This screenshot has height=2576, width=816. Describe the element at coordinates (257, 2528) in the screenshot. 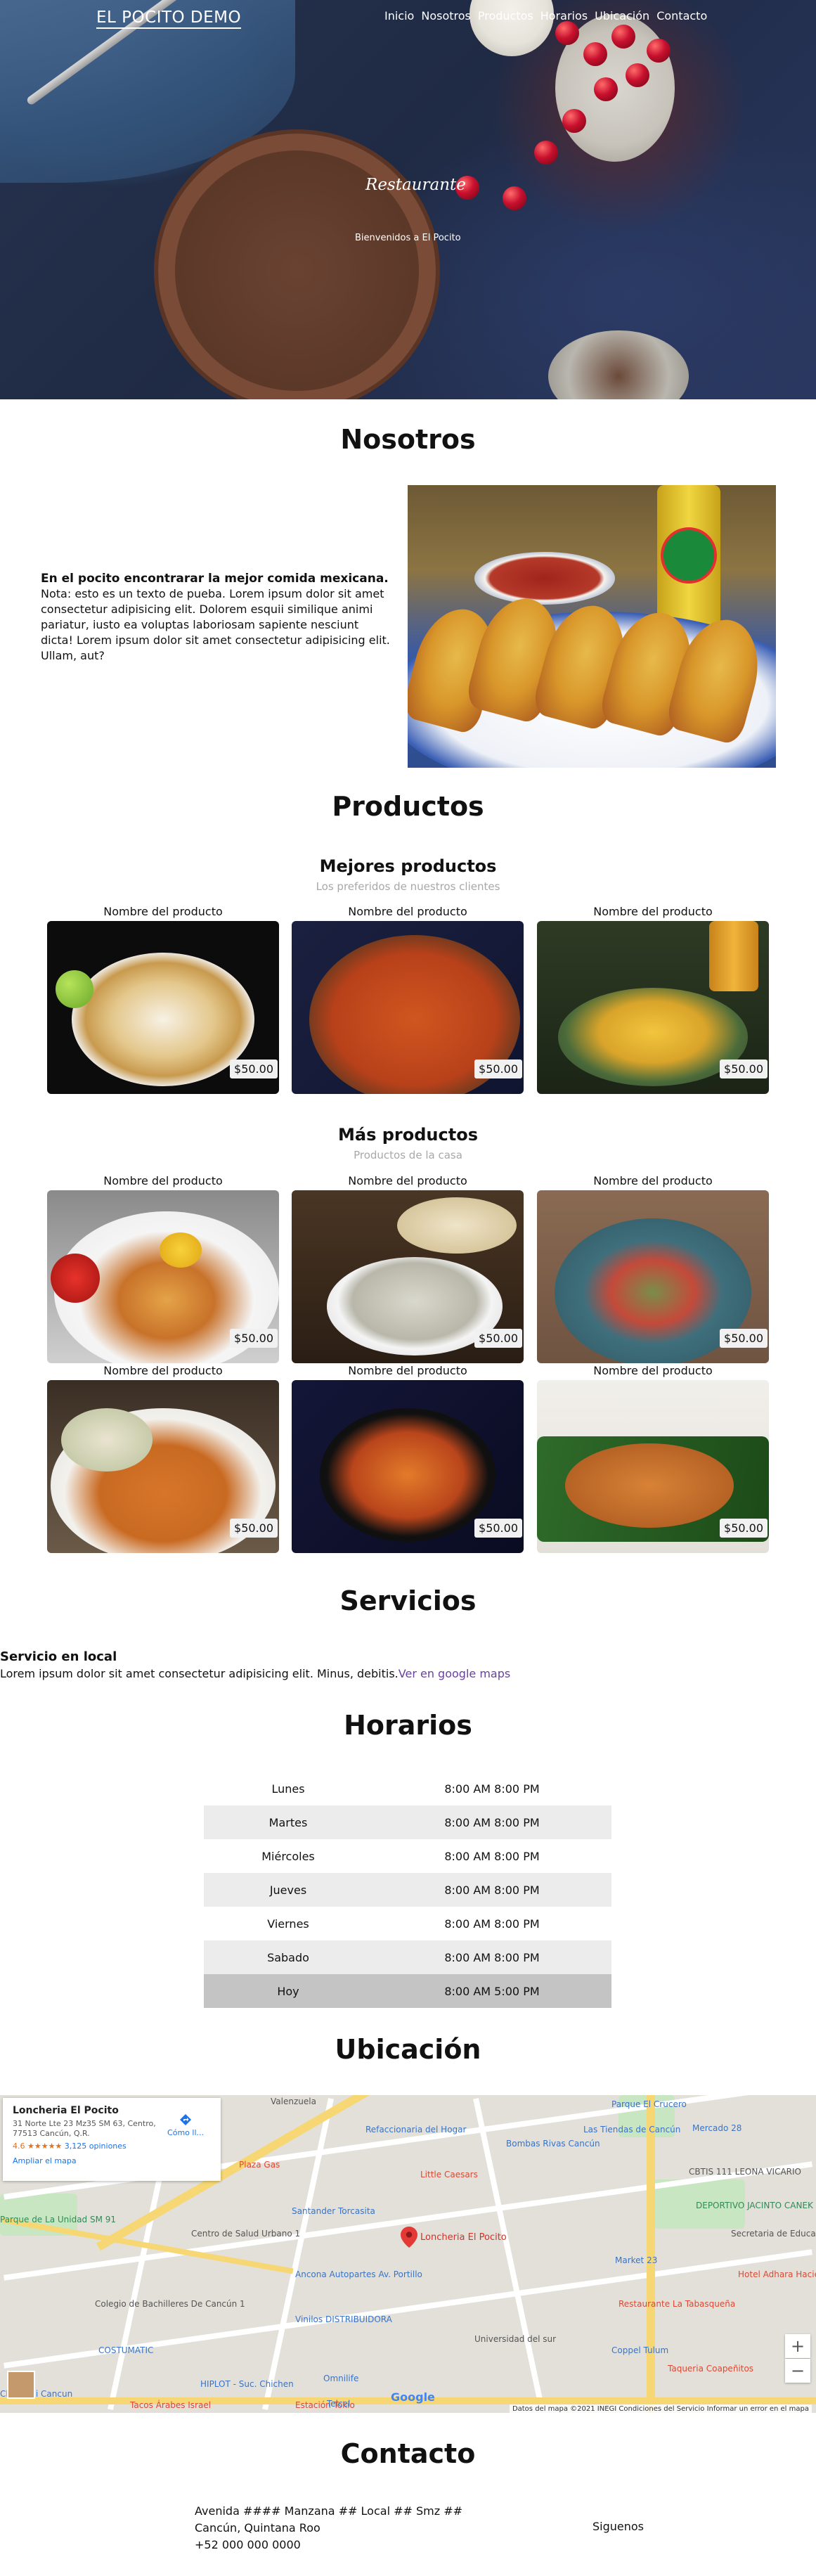

I see `contact-address-line2: Cancún, Quintana Roo` at that location.